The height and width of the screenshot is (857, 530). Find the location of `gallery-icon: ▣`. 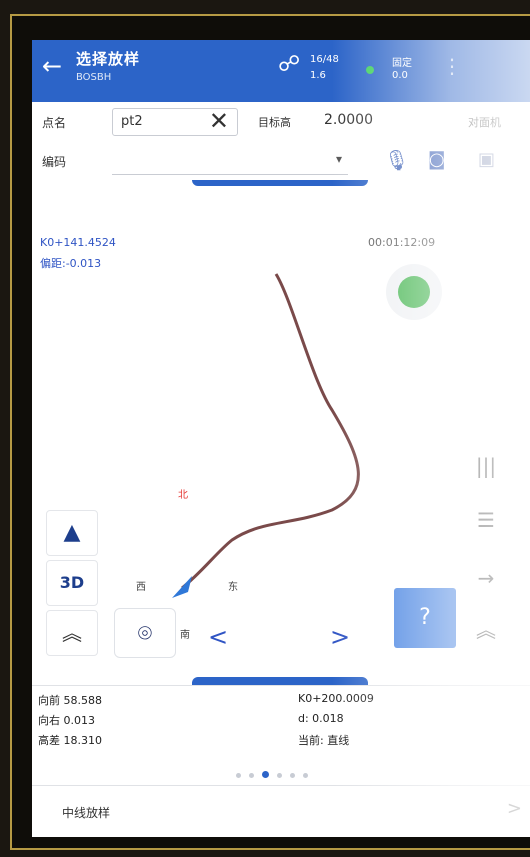

gallery-icon: ▣ is located at coordinates (486, 159).